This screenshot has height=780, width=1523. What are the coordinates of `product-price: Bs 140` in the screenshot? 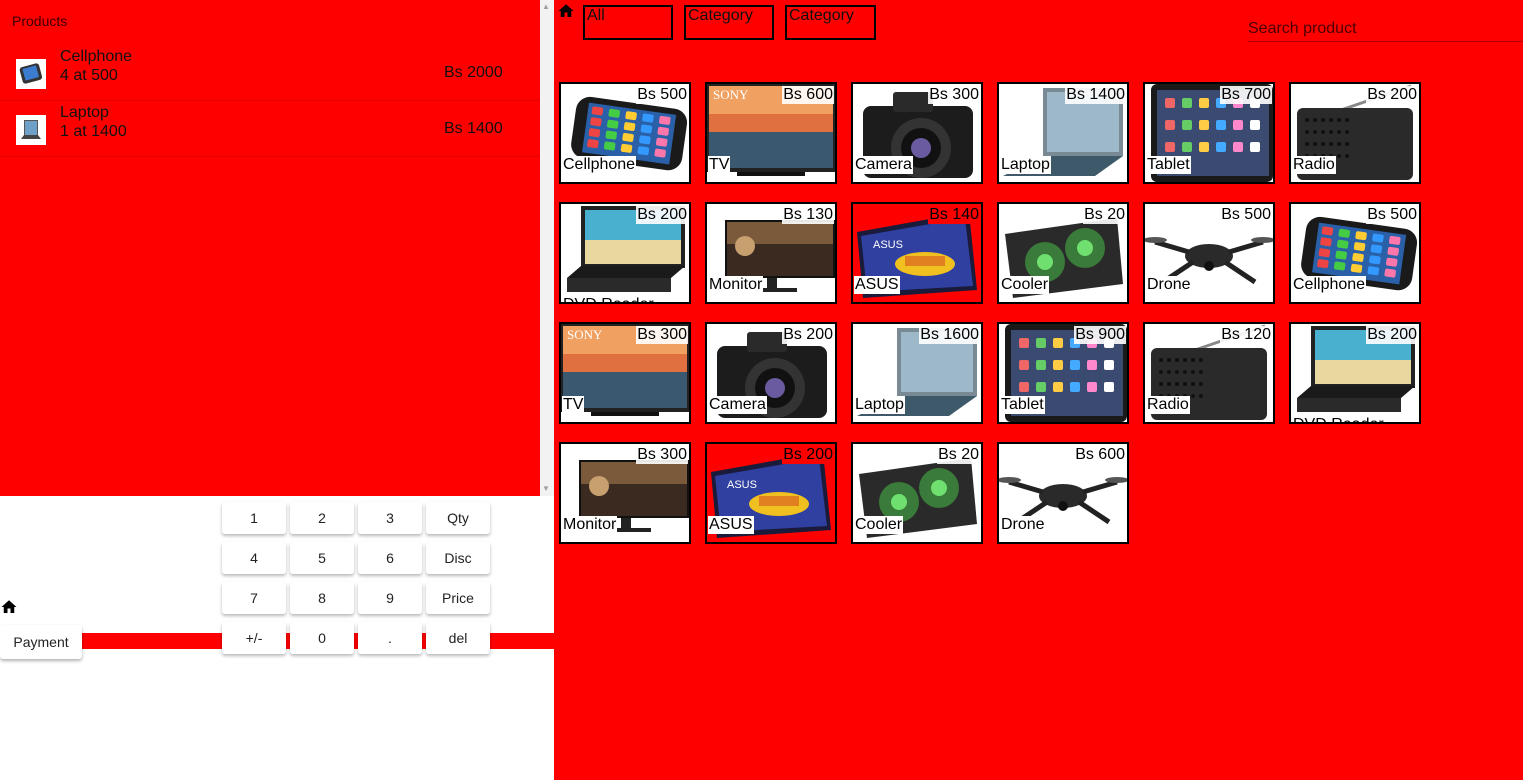 It's located at (954, 215).